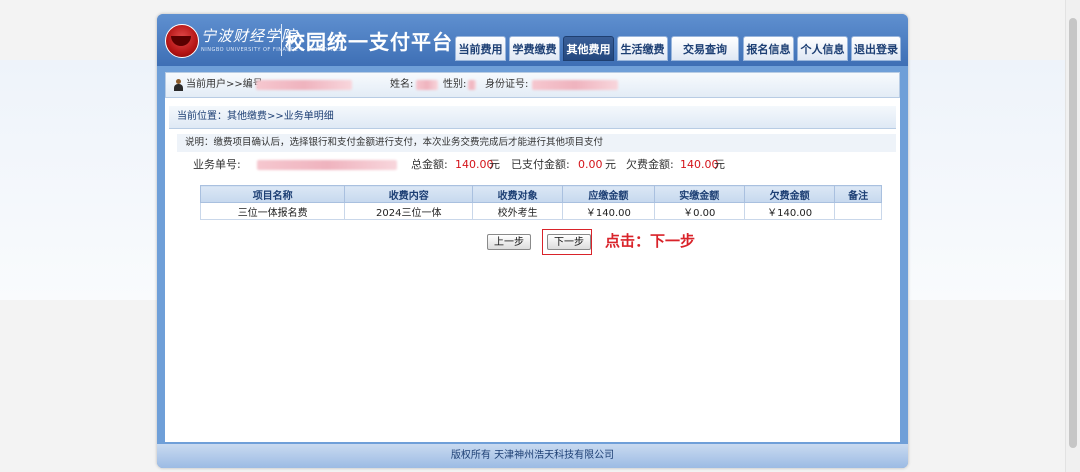 The height and width of the screenshot is (472, 1080). What do you see at coordinates (569, 242) in the screenshot?
I see `next-step-button: 下一步` at bounding box center [569, 242].